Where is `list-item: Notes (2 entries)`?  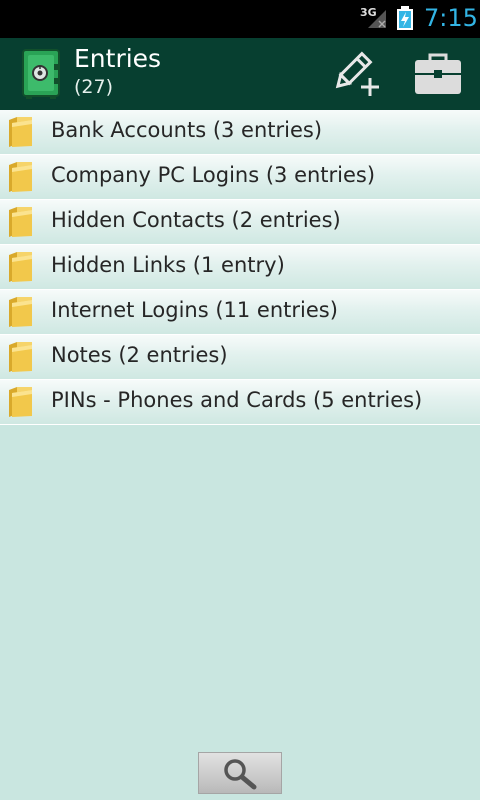
list-item: Notes (2 entries) is located at coordinates (240, 357).